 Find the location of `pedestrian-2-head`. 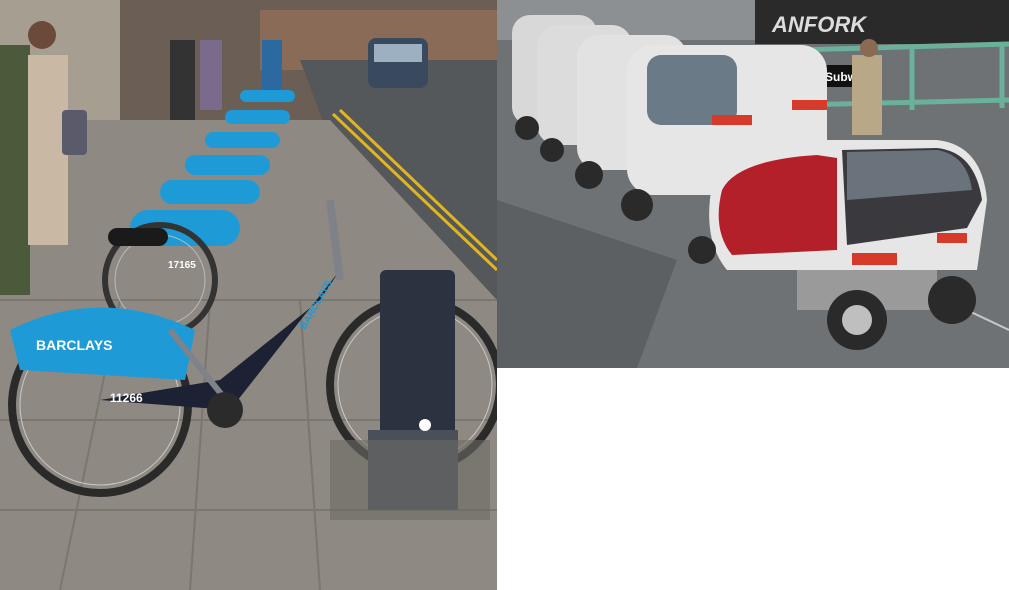

pedestrian-2-head is located at coordinates (42, 35).